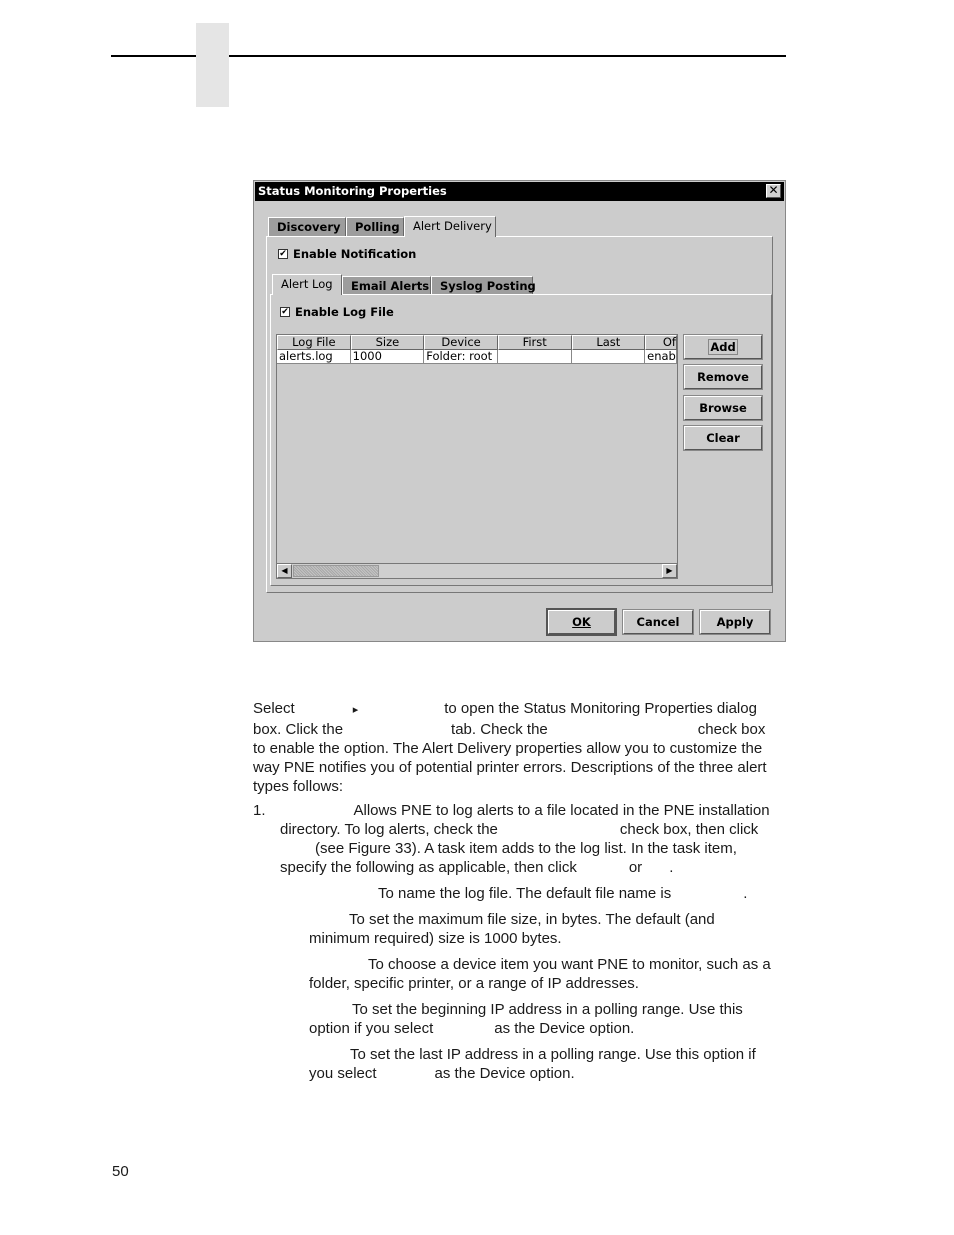 This screenshot has width=954, height=1235. Describe the element at coordinates (387, 357) in the screenshot. I see `cell-size: 1000` at that location.